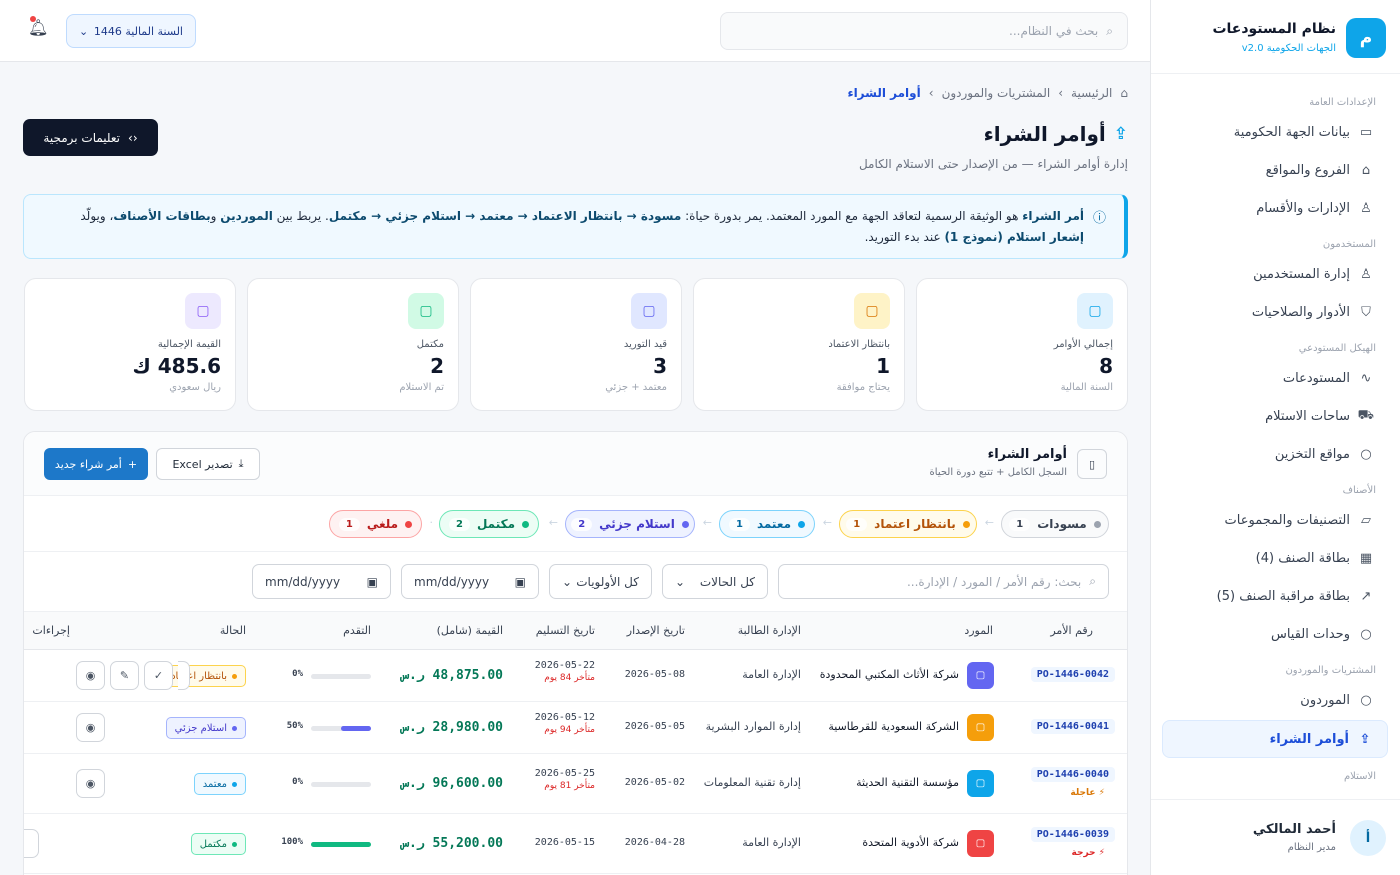  Describe the element at coordinates (97, 216) in the screenshot. I see `info-text-part: ، ويولّد` at that location.